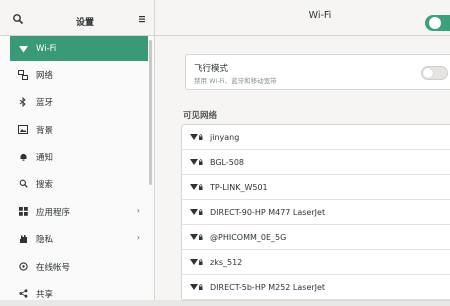 This screenshot has width=450, height=306. Describe the element at coordinates (45, 294) in the screenshot. I see `sidebar-item-label: 共享` at that location.